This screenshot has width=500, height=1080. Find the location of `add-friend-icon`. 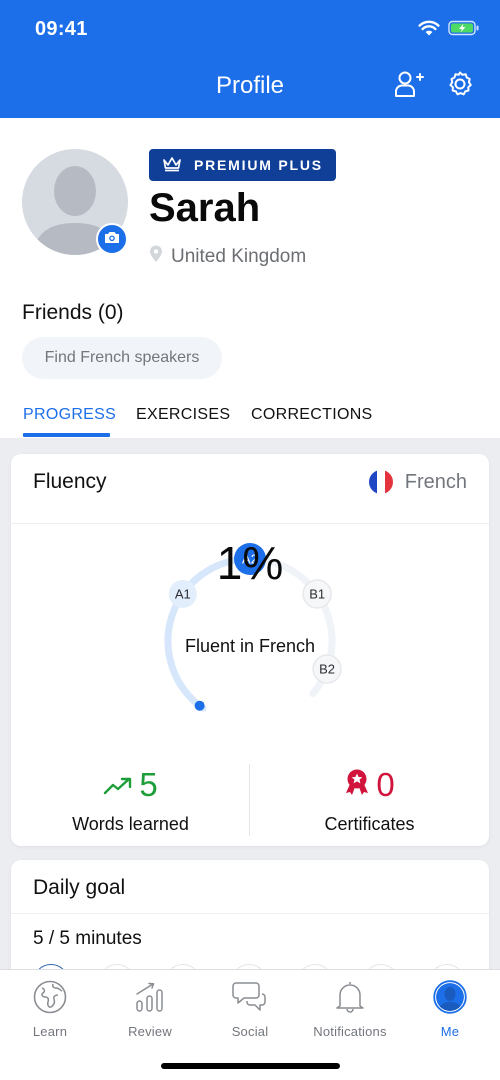

add-friend-icon is located at coordinates (409, 84).